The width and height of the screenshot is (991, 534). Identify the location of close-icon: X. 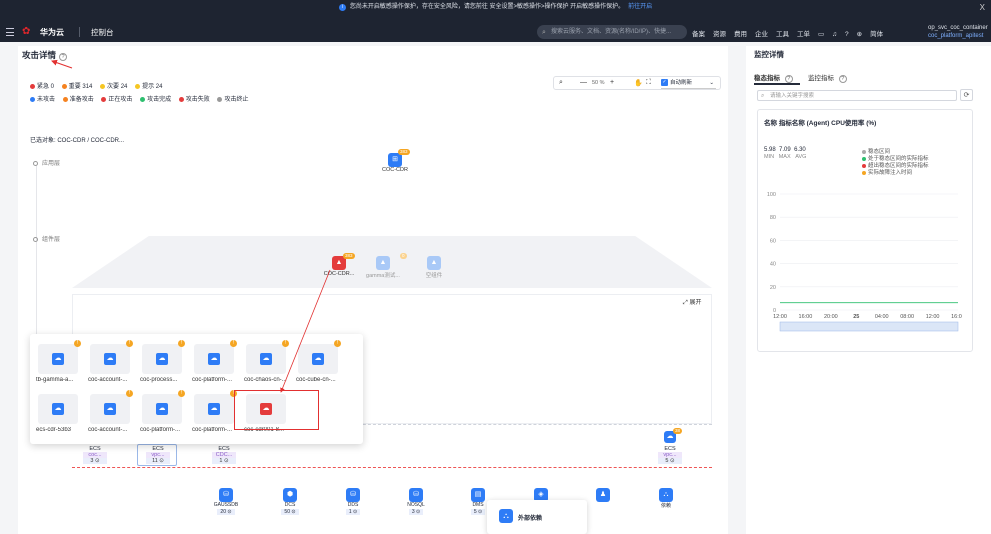
(982, 7).